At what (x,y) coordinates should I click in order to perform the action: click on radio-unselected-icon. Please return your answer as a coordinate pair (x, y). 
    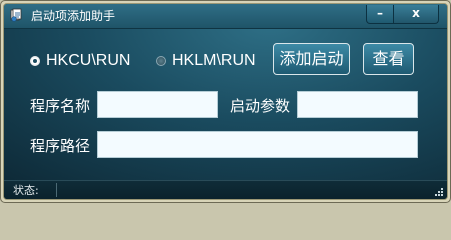
    Looking at the image, I should click on (161, 61).